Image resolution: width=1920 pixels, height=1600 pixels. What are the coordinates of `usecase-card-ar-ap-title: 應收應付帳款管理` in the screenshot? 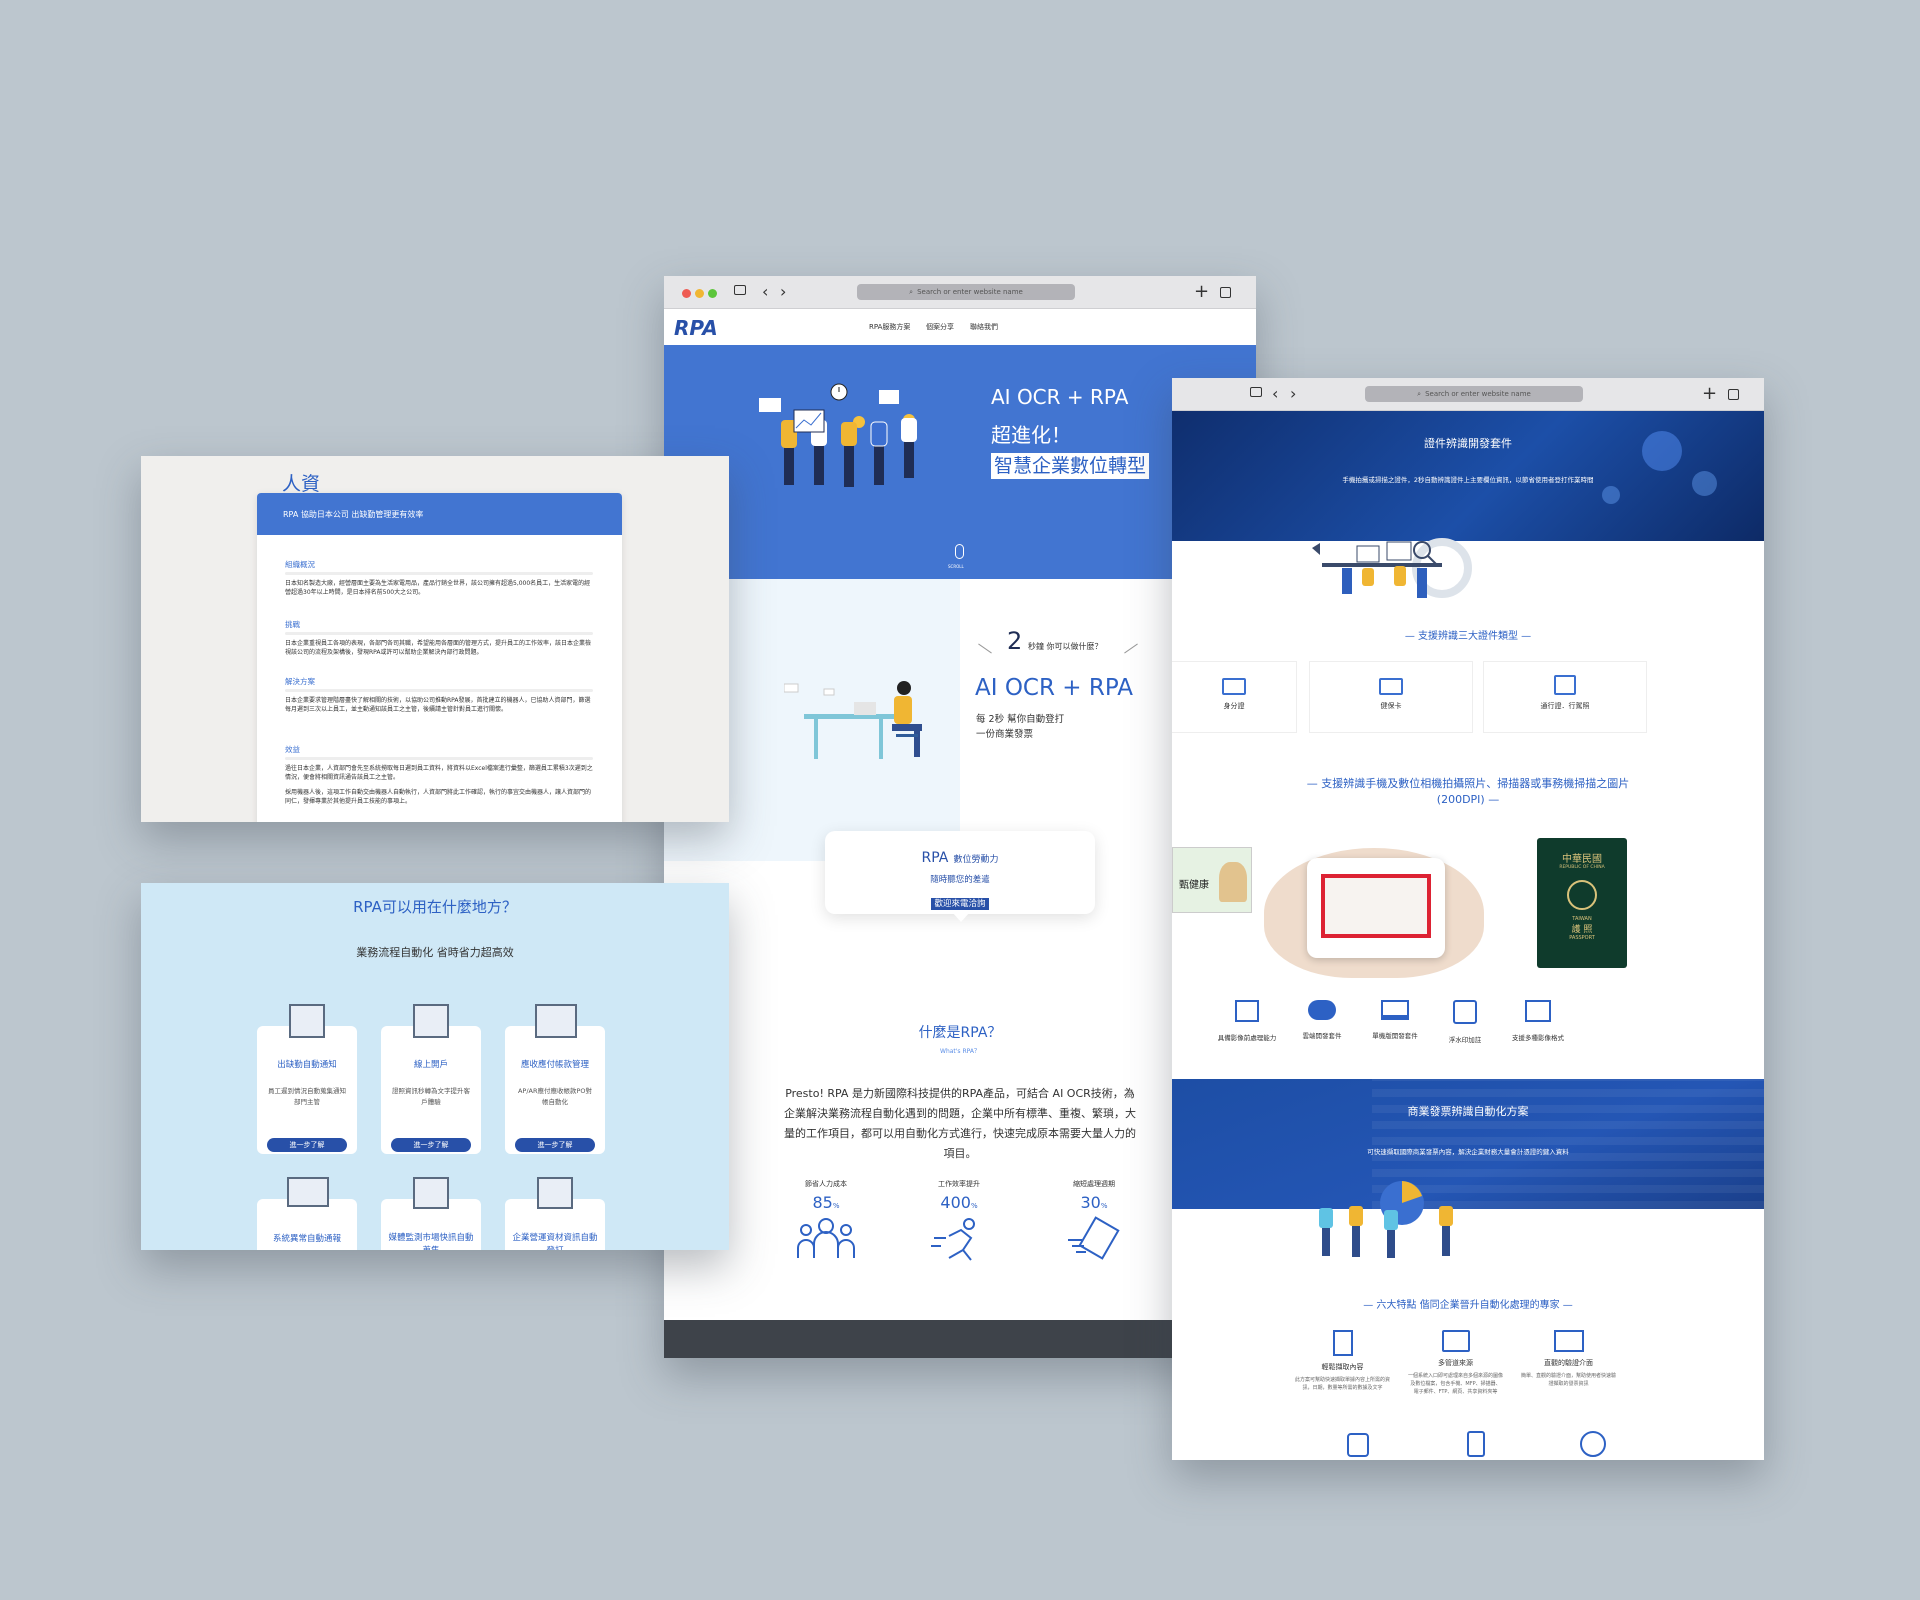 It's located at (554, 1065).